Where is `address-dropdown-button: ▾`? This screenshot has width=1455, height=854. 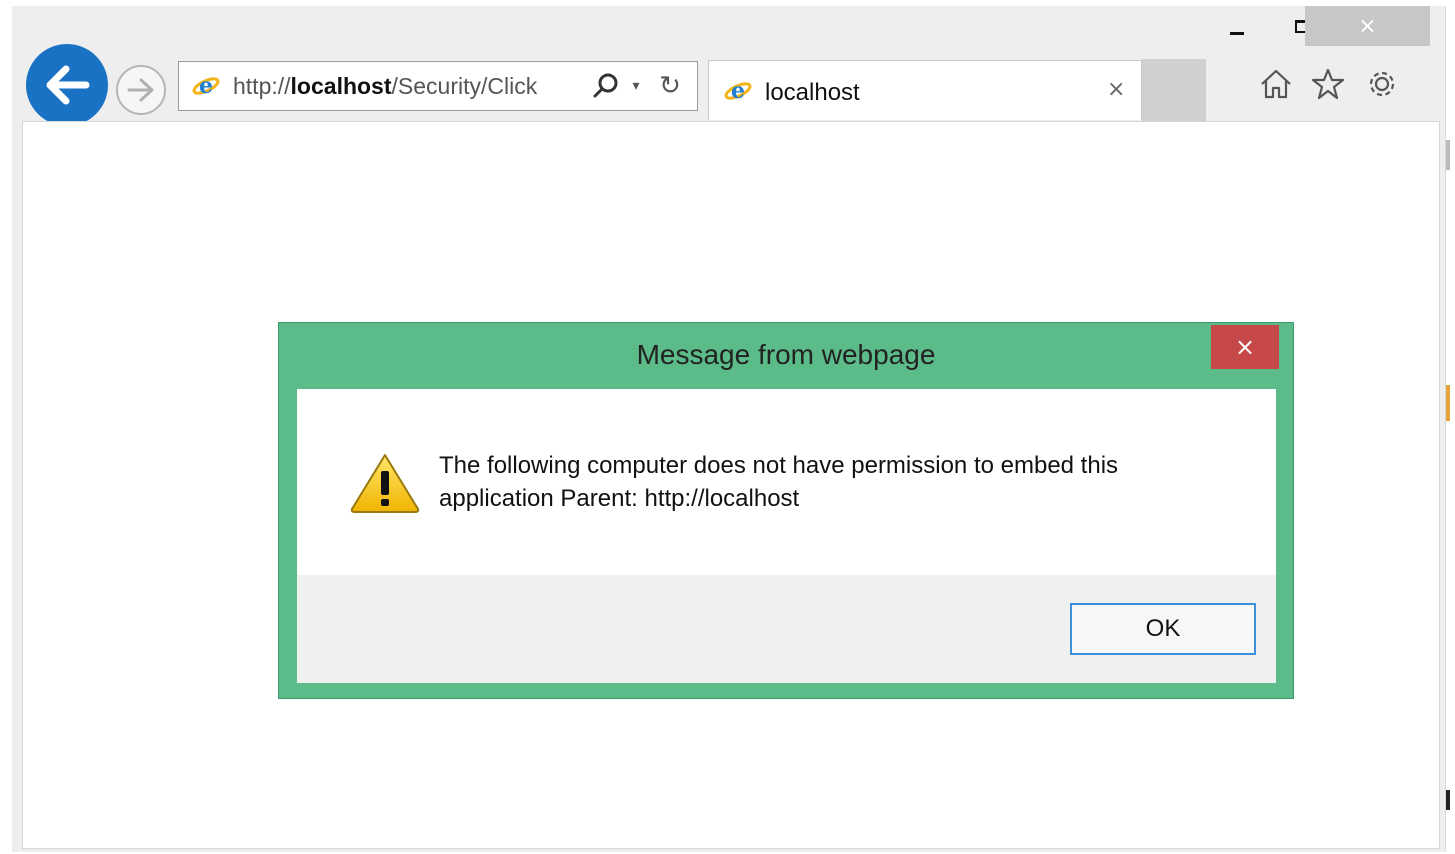
address-dropdown-button: ▾ is located at coordinates (636, 86).